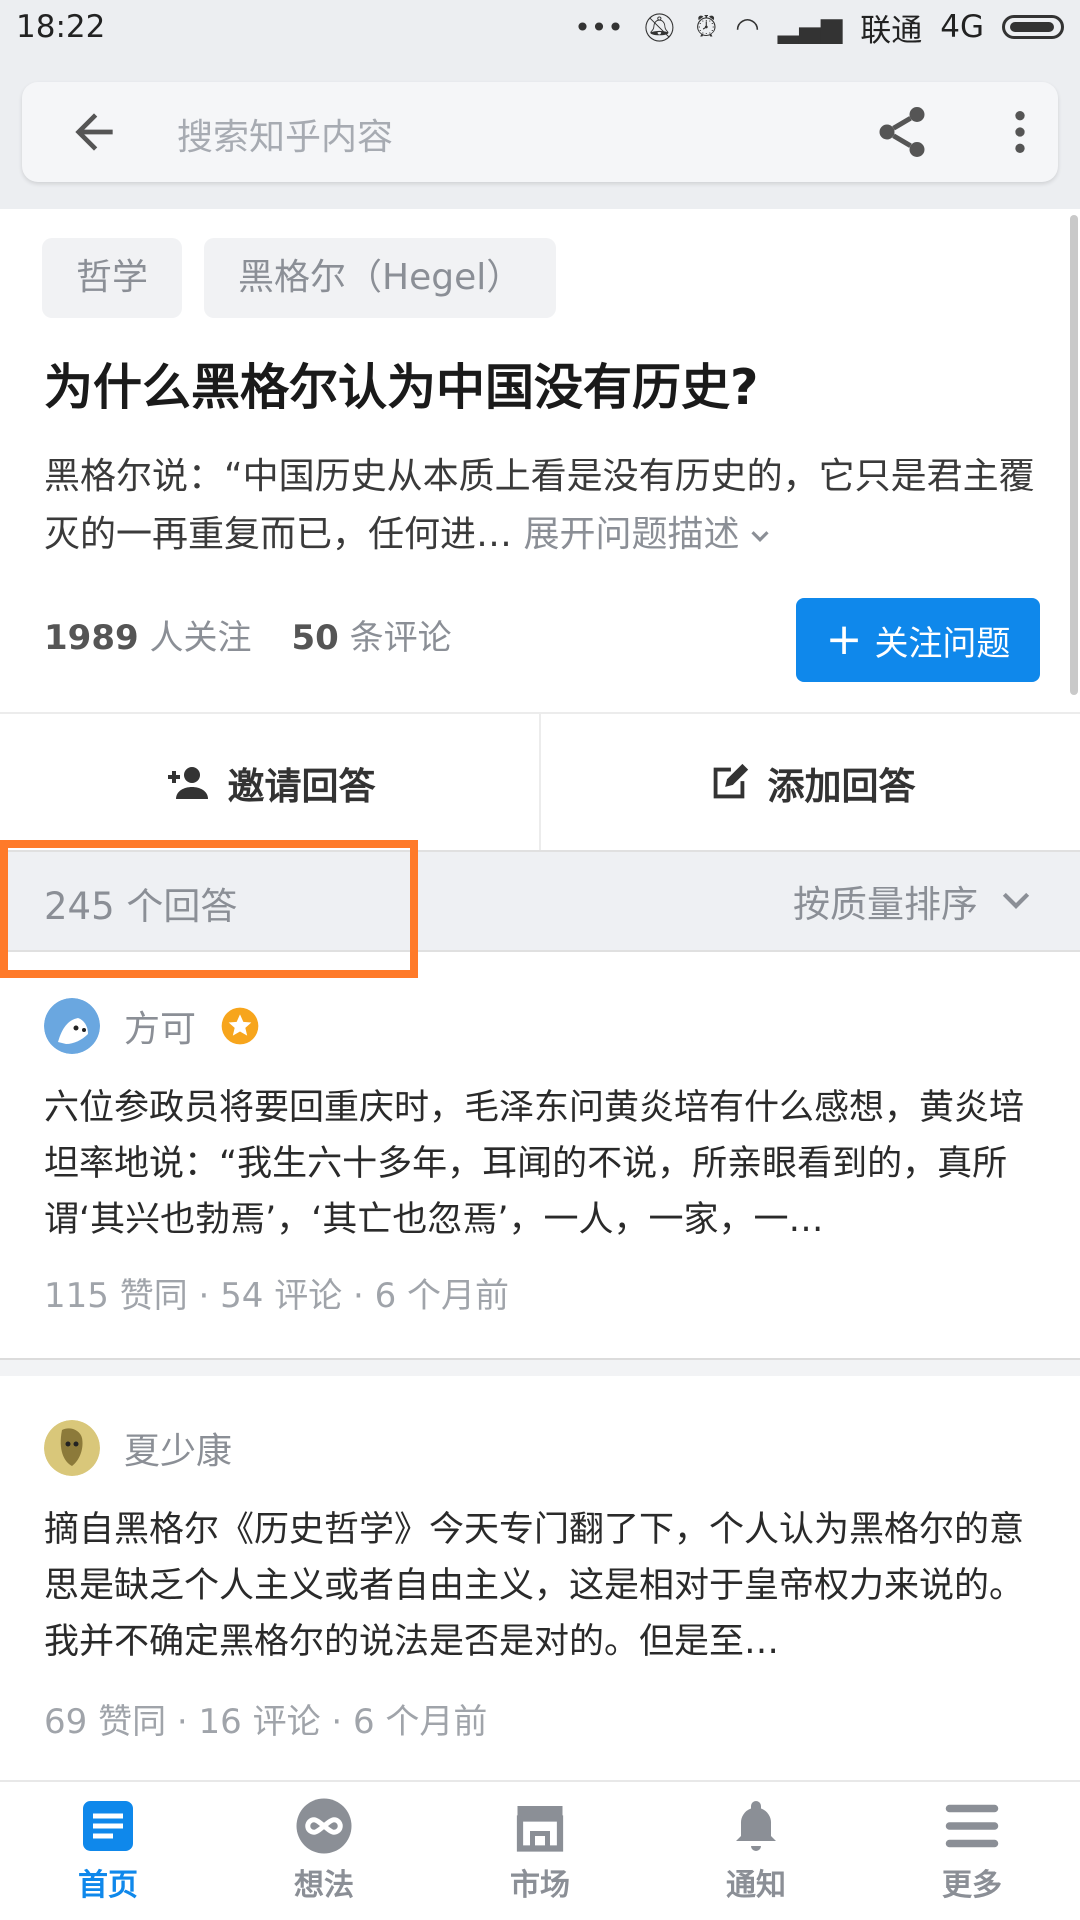 The image size is (1080, 1920). I want to click on answer-author: 方可, so click(160, 1026).